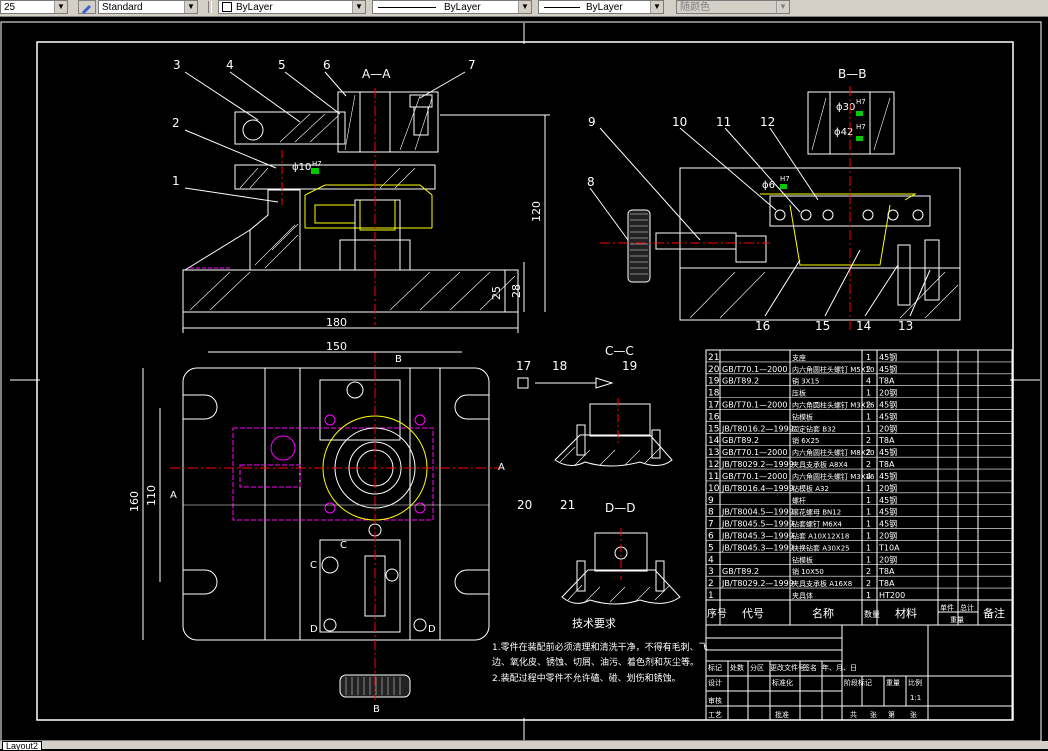  Describe the element at coordinates (717, 613) in the screenshot. I see `bom-header-no: 序号` at that location.